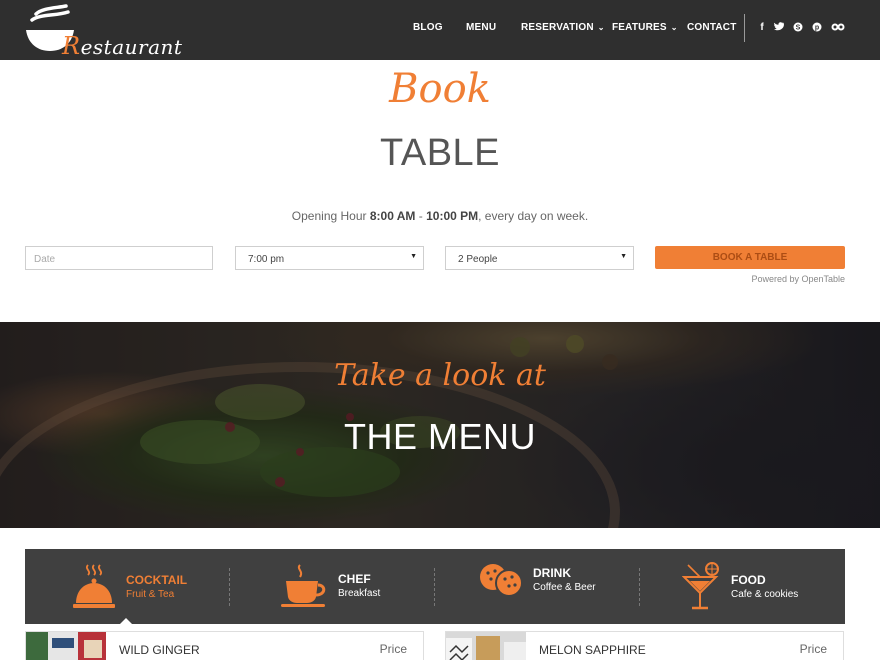 This screenshot has width=880, height=660. I want to click on logo-text: Restaurant, so click(122, 46).